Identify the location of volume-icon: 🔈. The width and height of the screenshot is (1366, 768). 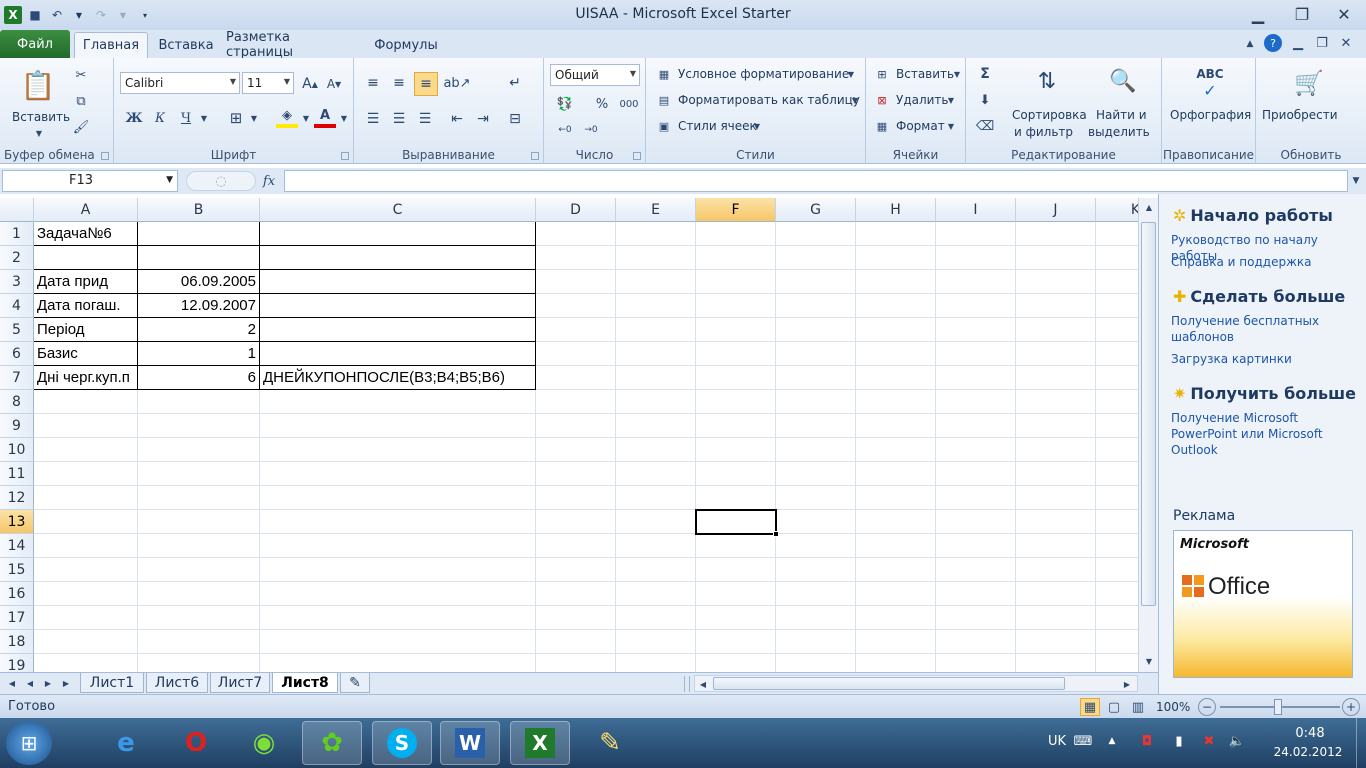
(1237, 741).